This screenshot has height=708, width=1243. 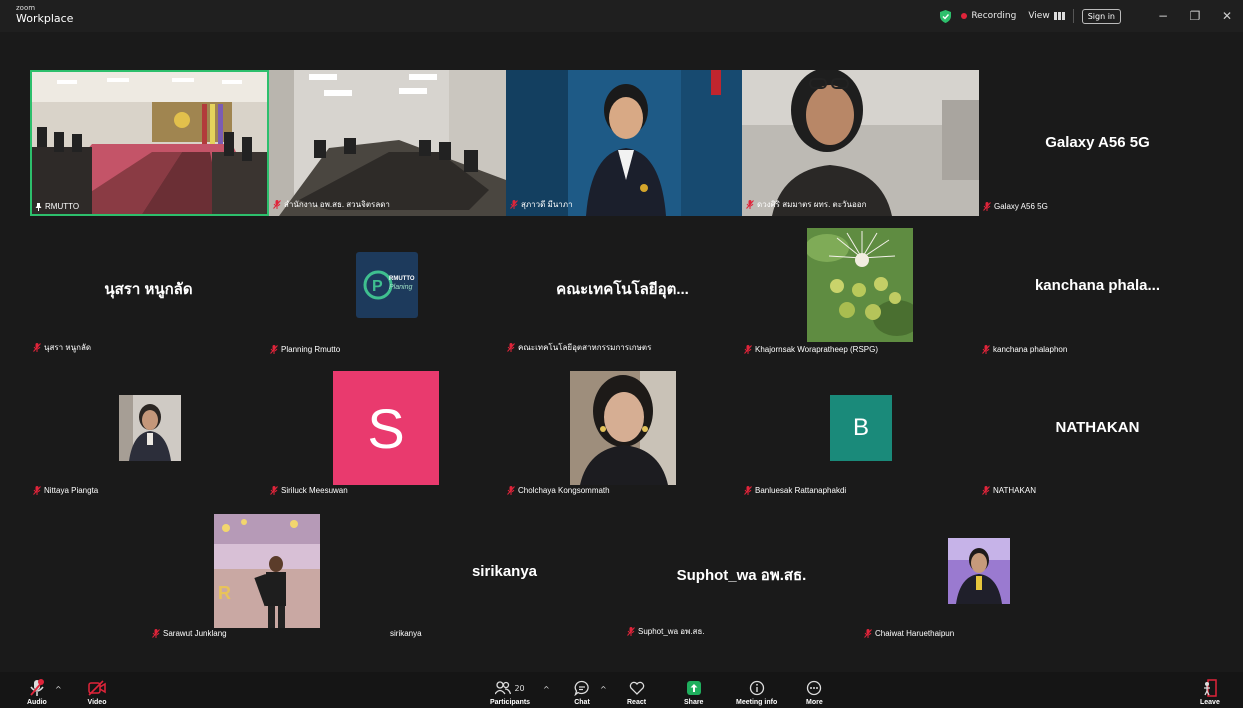 What do you see at coordinates (994, 16) in the screenshot?
I see `recording-label: Recording` at bounding box center [994, 16].